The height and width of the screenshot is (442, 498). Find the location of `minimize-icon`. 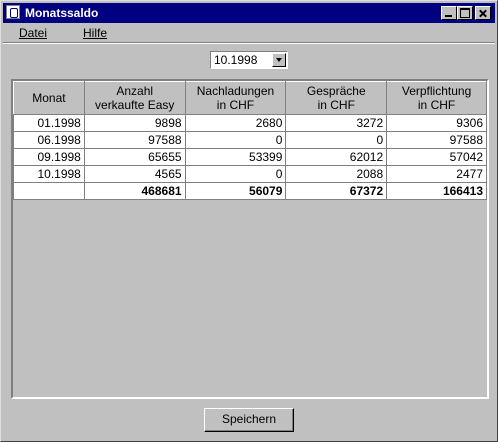

minimize-icon is located at coordinates (449, 13).